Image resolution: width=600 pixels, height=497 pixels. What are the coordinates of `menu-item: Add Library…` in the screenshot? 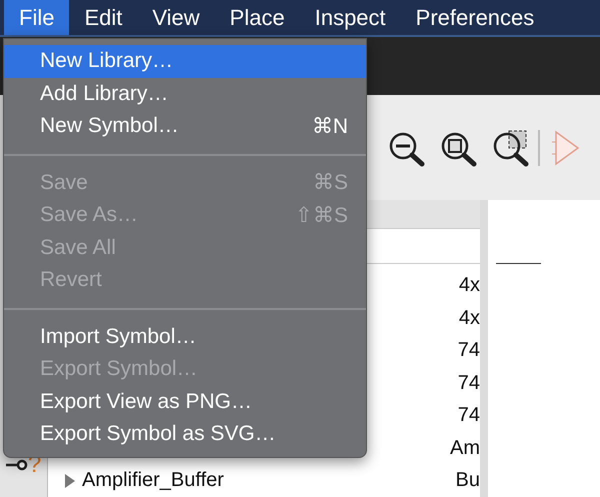 It's located at (185, 94).